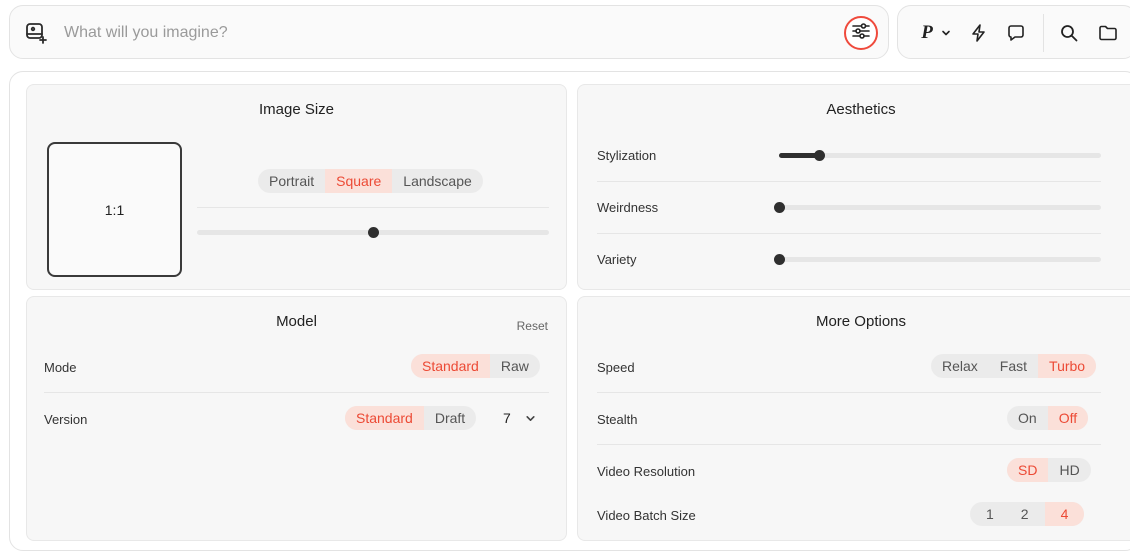 Image resolution: width=1130 pixels, height=554 pixels. What do you see at coordinates (1067, 366) in the screenshot?
I see `speed-turbo: Turbo` at bounding box center [1067, 366].